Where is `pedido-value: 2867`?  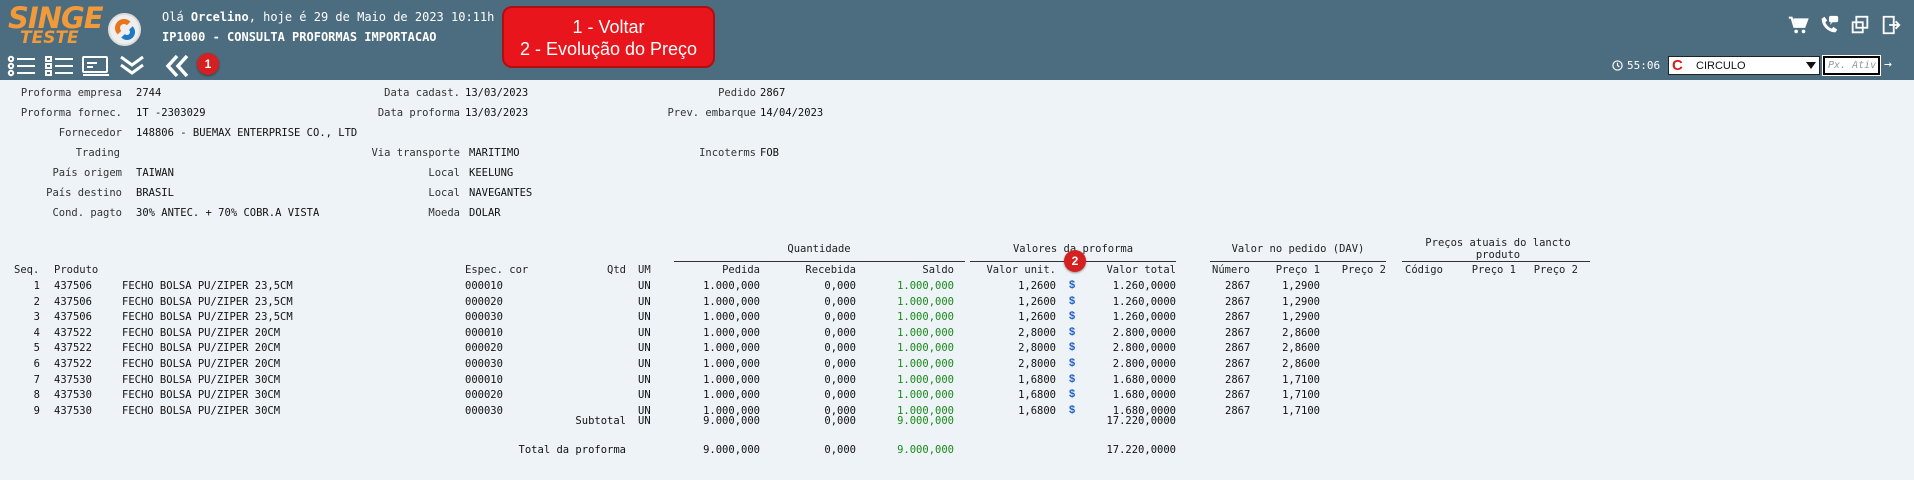 pedido-value: 2867 is located at coordinates (773, 93).